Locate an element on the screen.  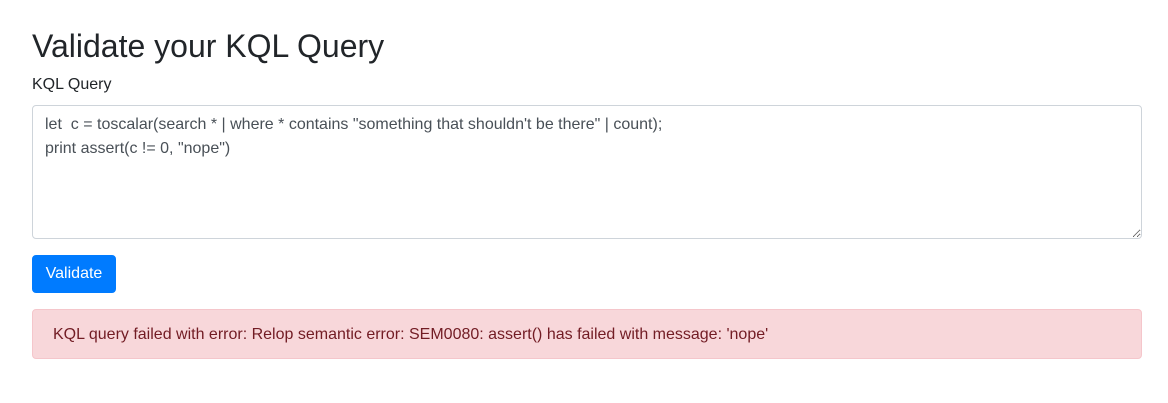
page-title: Validate your KQL Query is located at coordinates (208, 46).